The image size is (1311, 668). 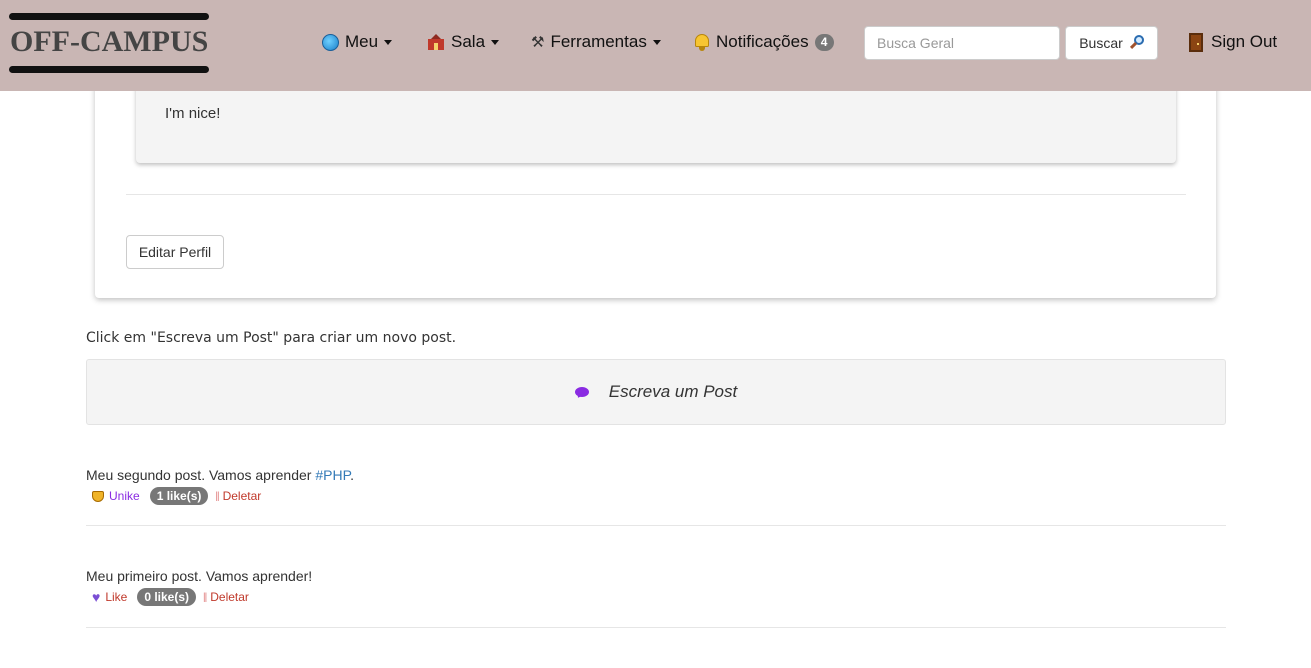 What do you see at coordinates (362, 41) in the screenshot?
I see `menu-meu-label: Meu` at bounding box center [362, 41].